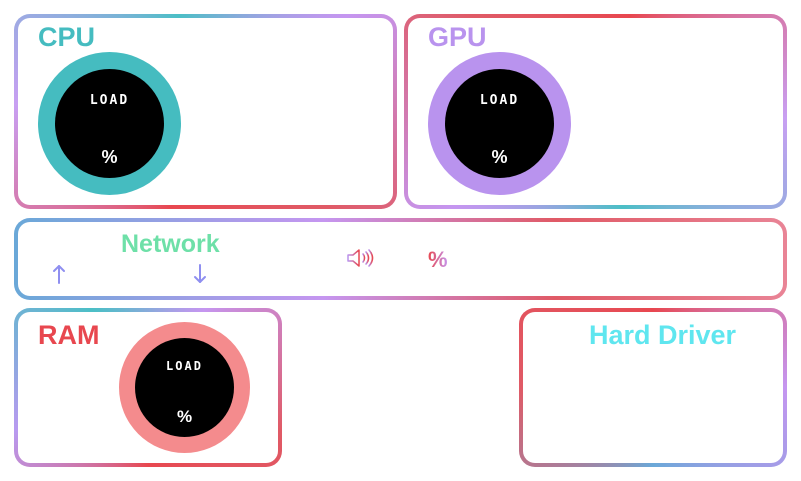 This screenshot has height=481, width=801. What do you see at coordinates (499, 100) in the screenshot?
I see `gpu-gauge-label: LOAD` at bounding box center [499, 100].